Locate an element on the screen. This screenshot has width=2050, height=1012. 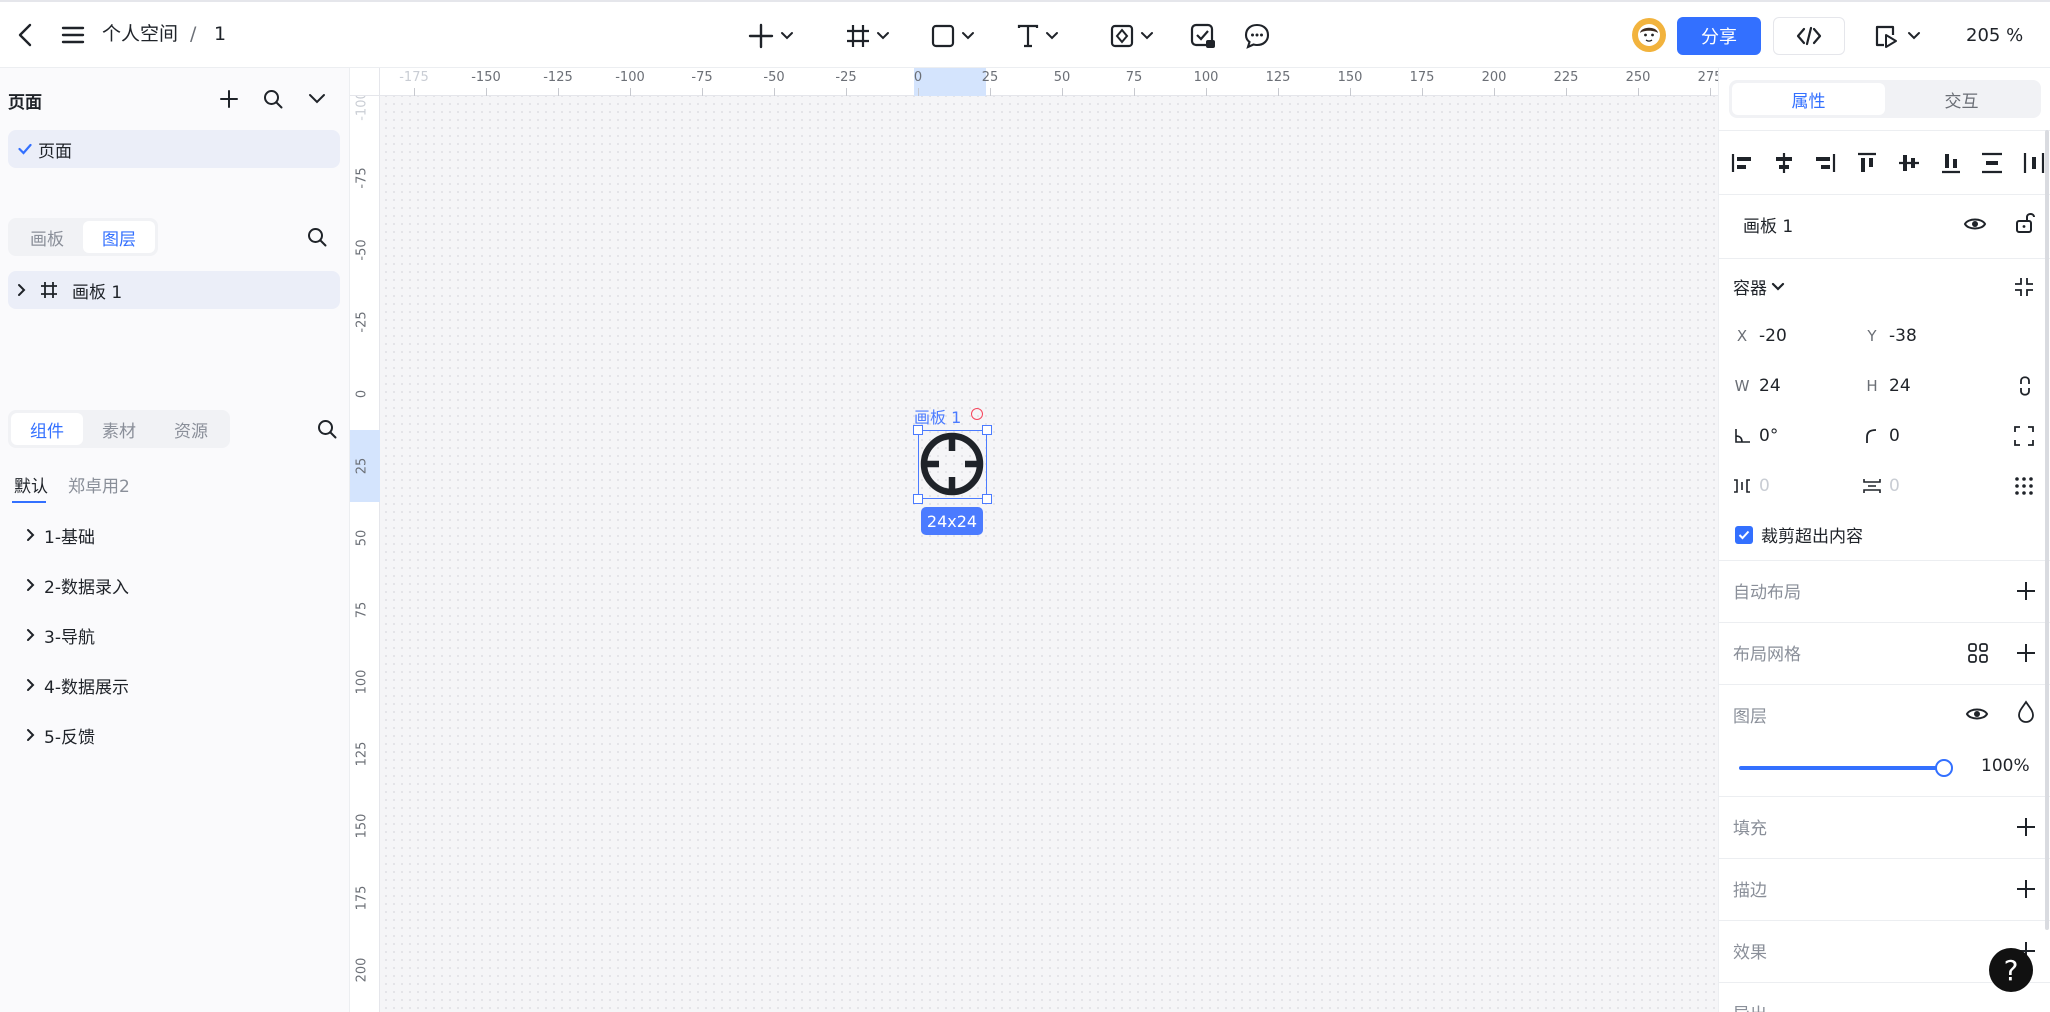
category-item: 1-基础 is located at coordinates (60, 535).